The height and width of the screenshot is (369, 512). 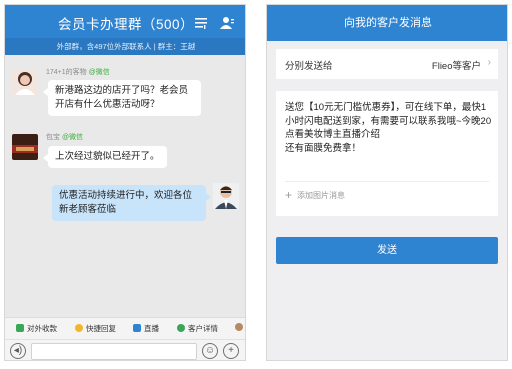 I want to click on send-button: 发送, so click(x=387, y=250).